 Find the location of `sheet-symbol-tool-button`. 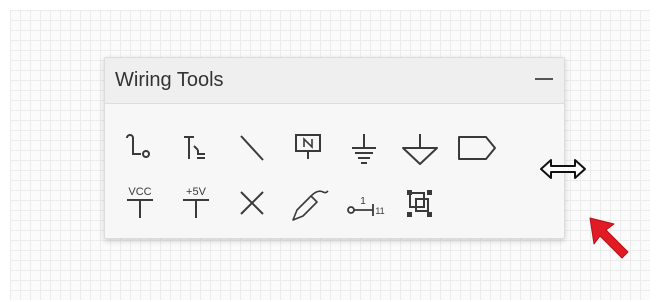

sheet-symbol-tool-button is located at coordinates (420, 203).